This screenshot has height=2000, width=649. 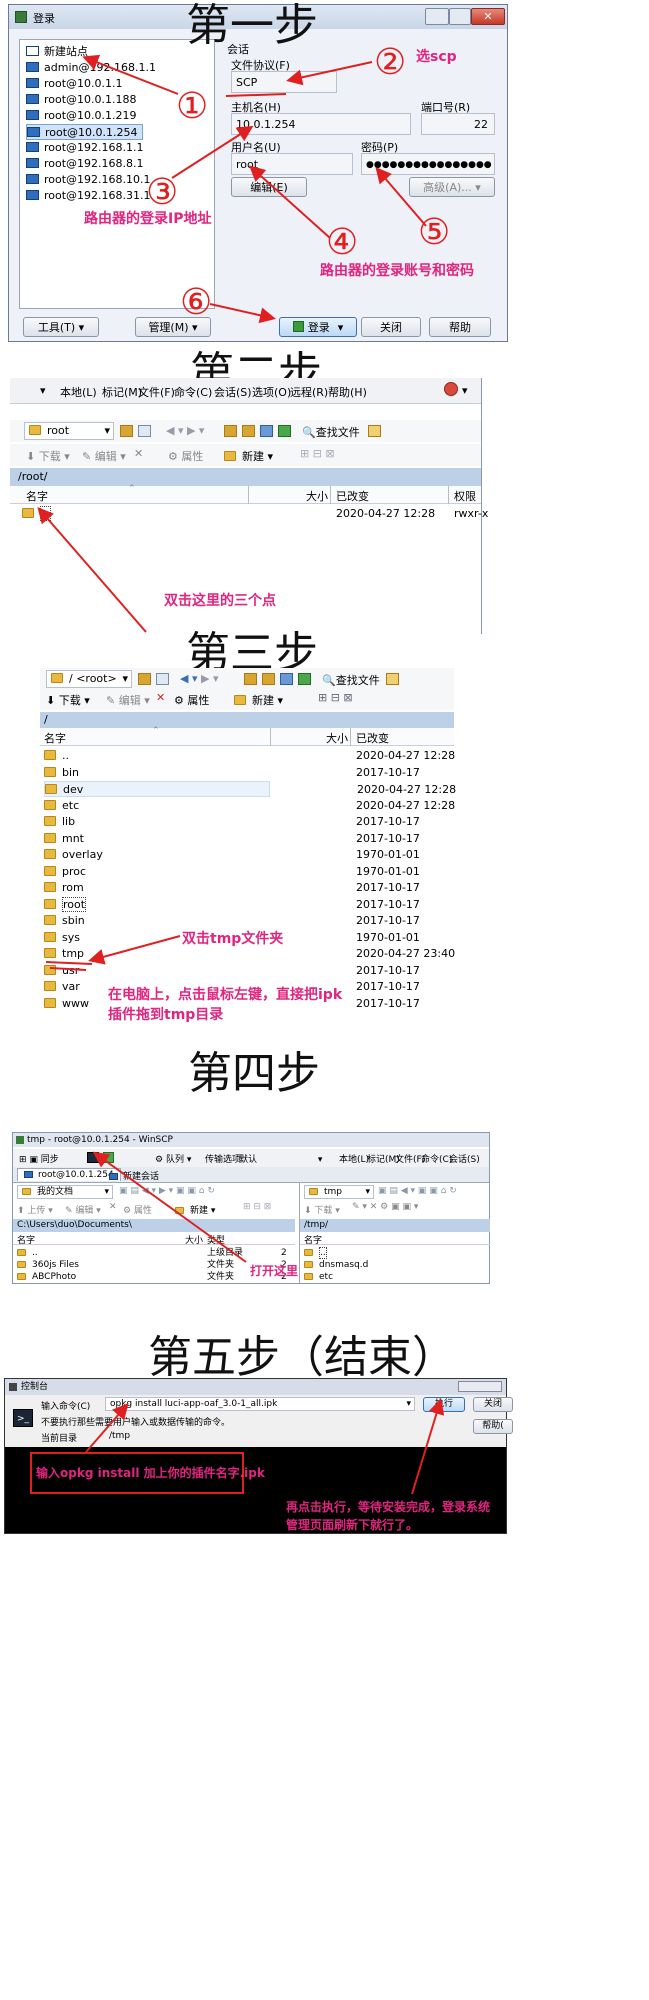 What do you see at coordinates (249, 954) in the screenshot?
I see `table-row: tmp 2020-04-27 23:40` at bounding box center [249, 954].